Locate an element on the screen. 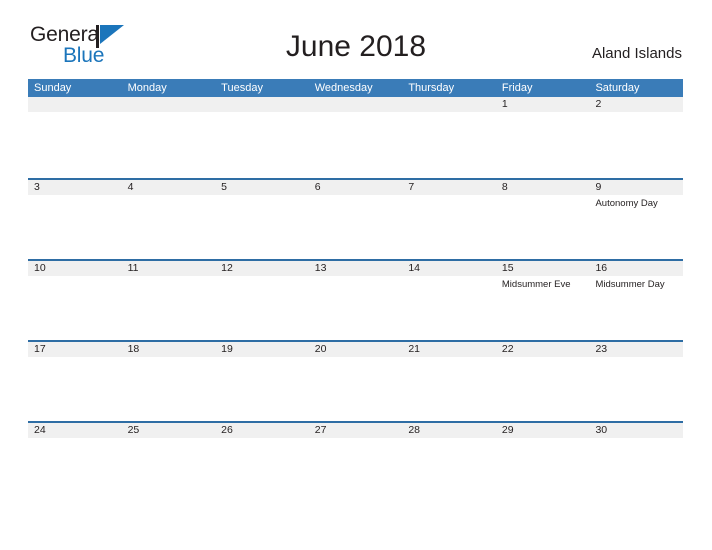 The height and width of the screenshot is (550, 712). day-cell: 6 is located at coordinates (355, 219).